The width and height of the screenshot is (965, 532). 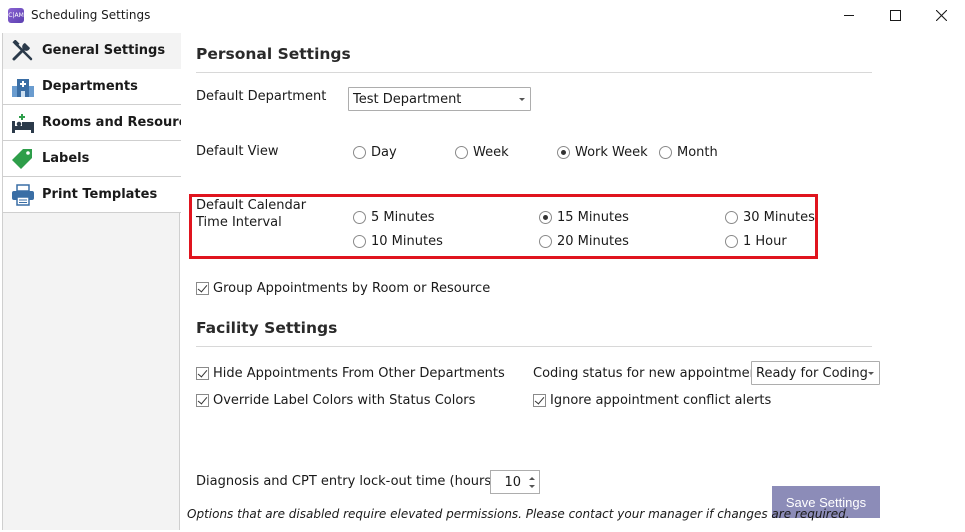 I want to click on view-radio-day: Day, so click(x=375, y=152).